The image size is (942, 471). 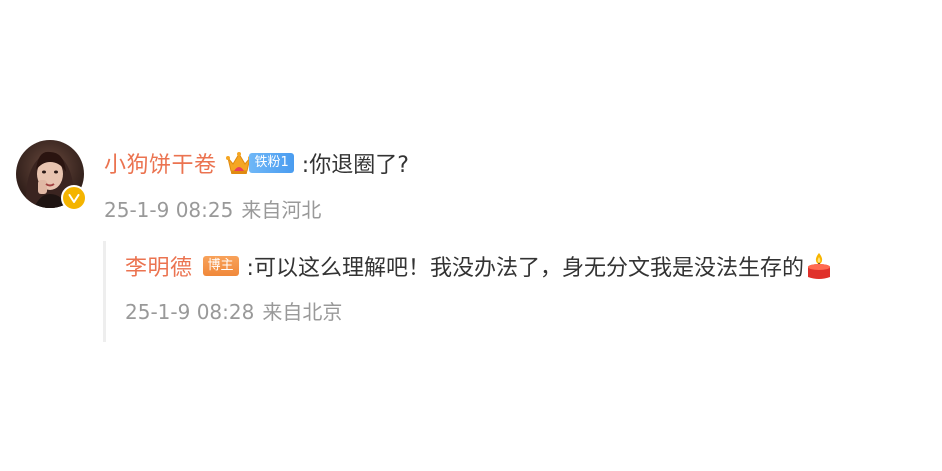 I want to click on reply-header: 李明德 博主 :可以这么理解吧！我没办法了，身无分文我是没法生存的, so click(x=479, y=266).